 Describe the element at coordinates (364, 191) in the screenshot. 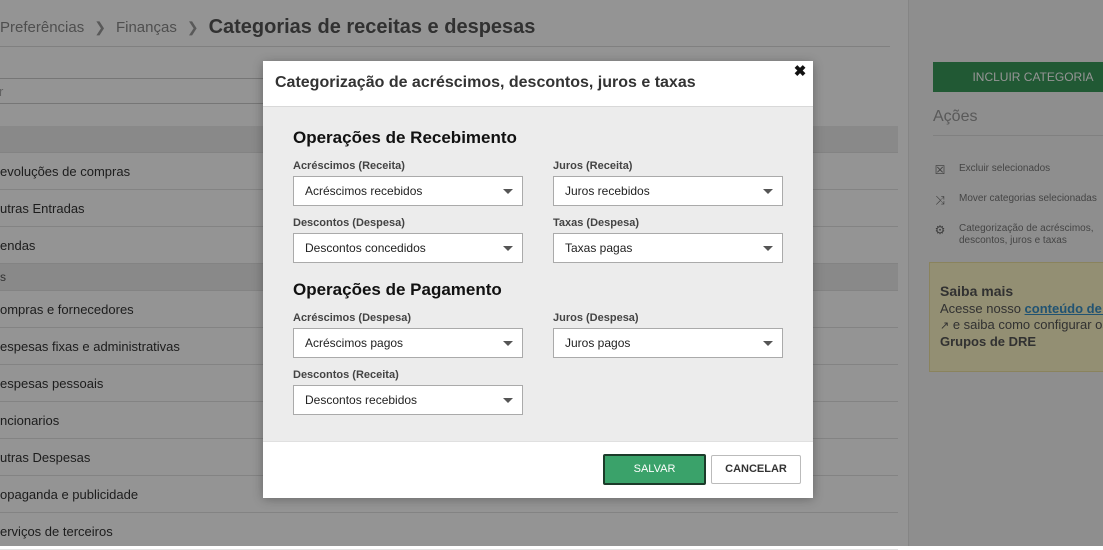

I see `select-value: Acréscimos recebidos` at that location.